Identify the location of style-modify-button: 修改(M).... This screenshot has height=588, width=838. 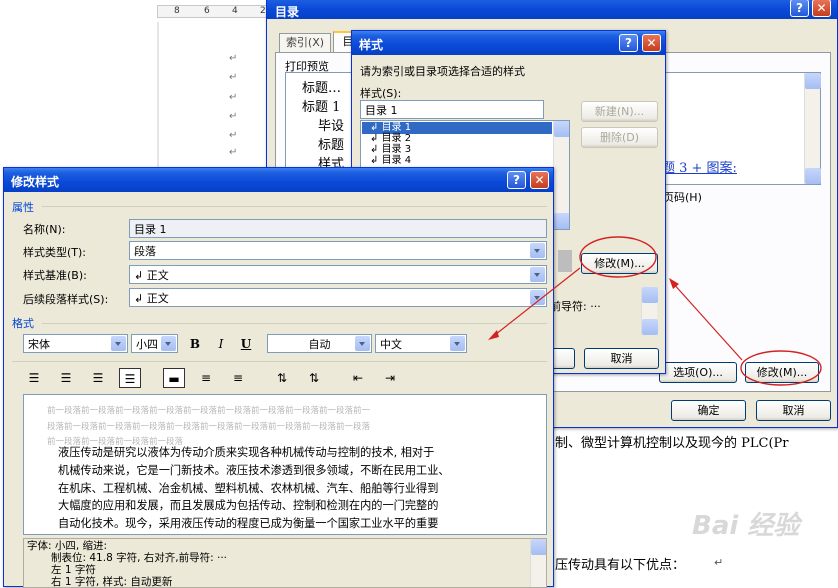
(619, 263).